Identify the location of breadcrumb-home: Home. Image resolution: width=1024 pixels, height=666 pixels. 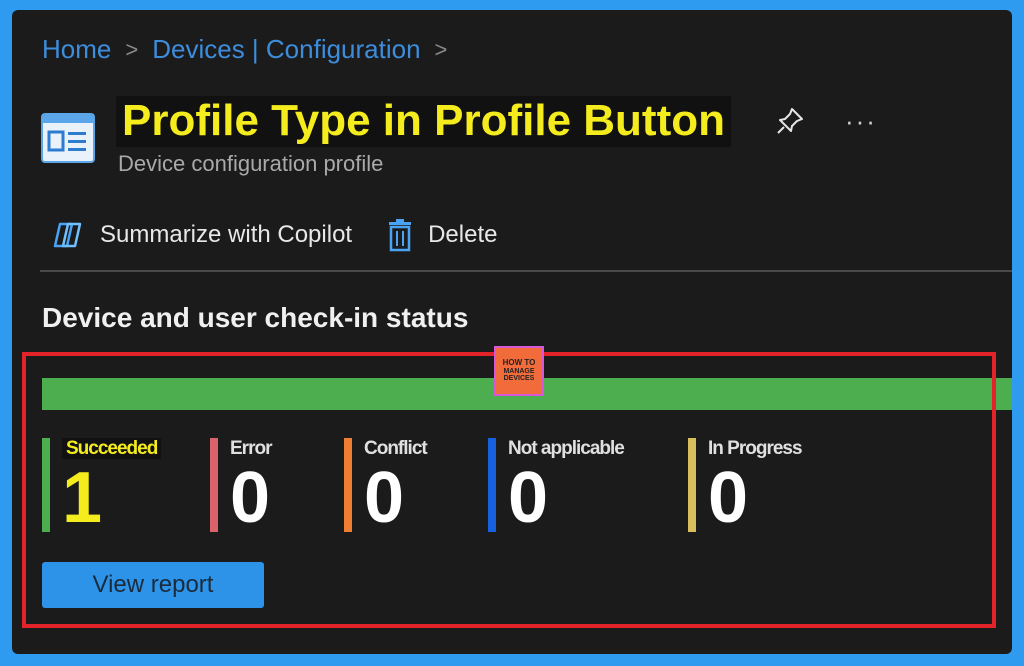
(76, 49).